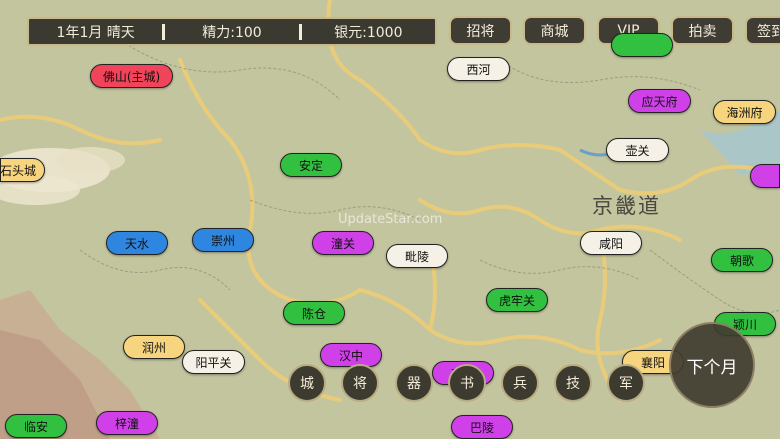  Describe the element at coordinates (482, 427) in the screenshot. I see `city-baling: 巴陵` at that location.